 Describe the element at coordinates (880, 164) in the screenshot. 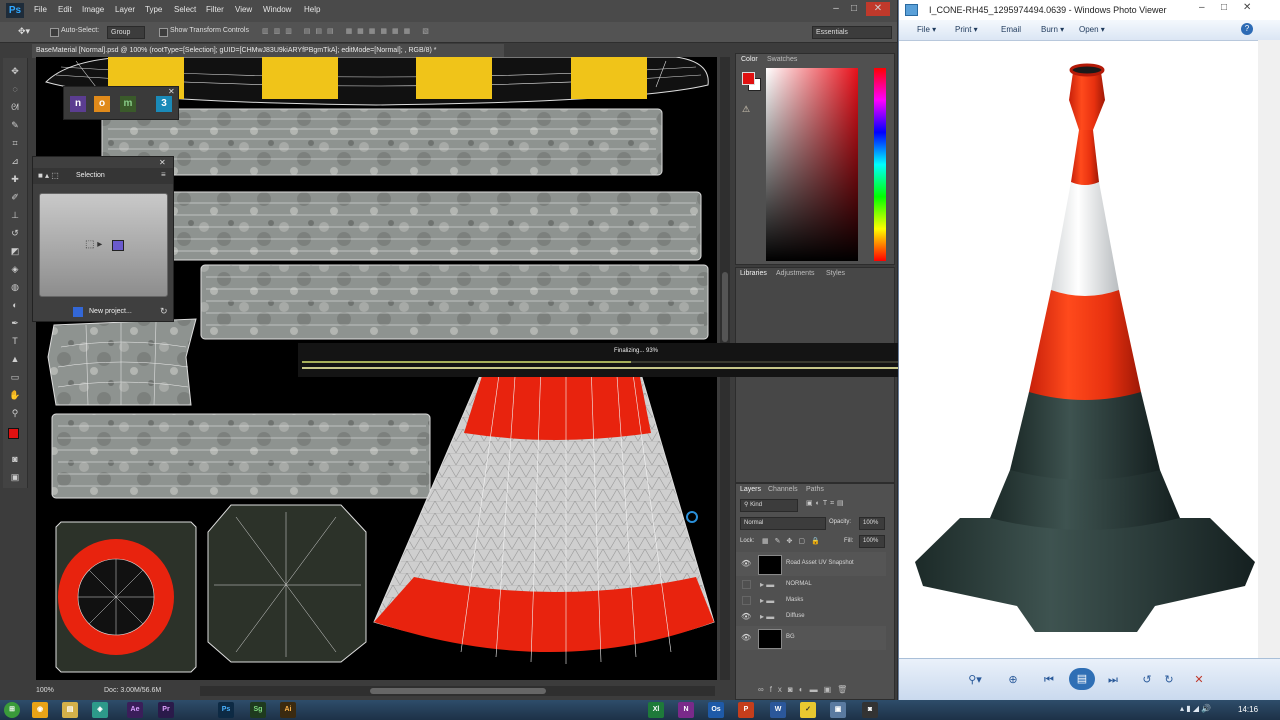

I see `hue-slider` at that location.